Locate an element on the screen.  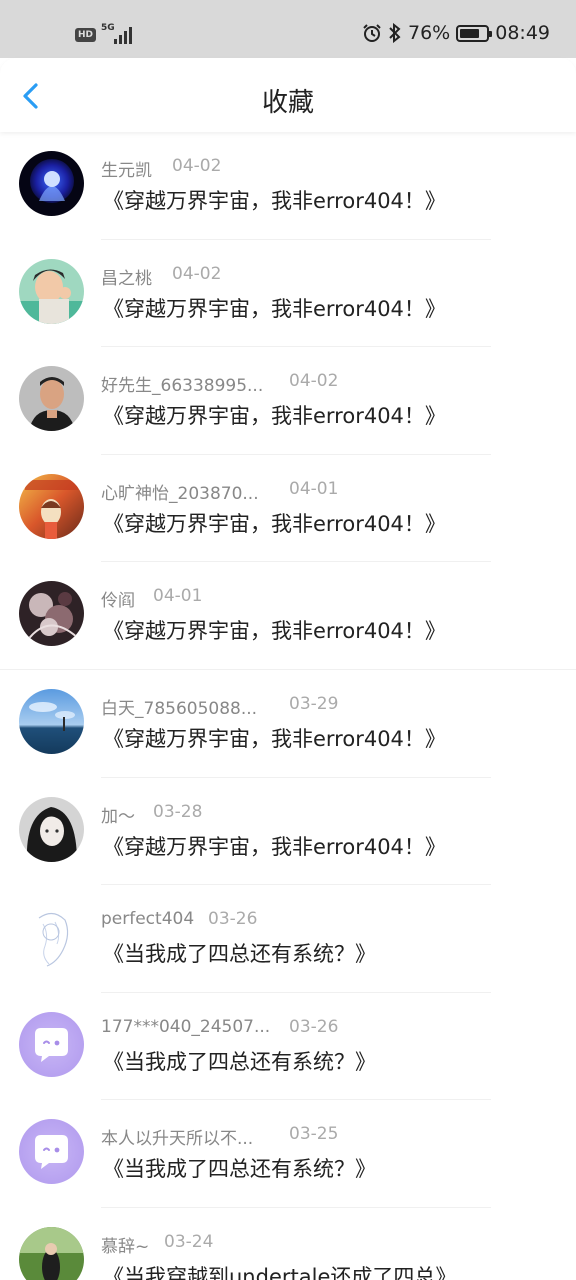
page-header: 收藏 is located at coordinates (288, 95).